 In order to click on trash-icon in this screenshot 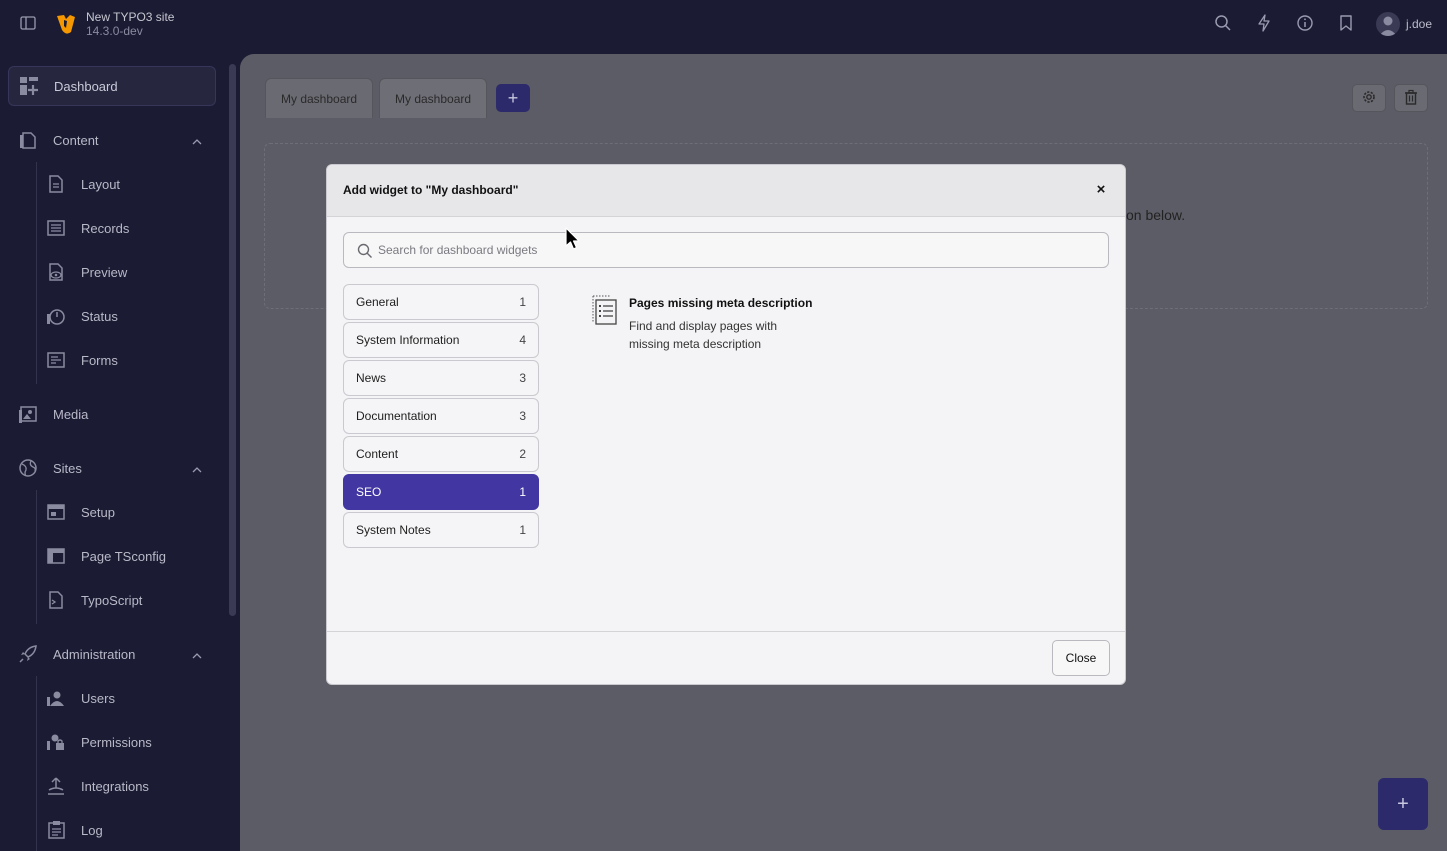, I will do `click(1411, 98)`.